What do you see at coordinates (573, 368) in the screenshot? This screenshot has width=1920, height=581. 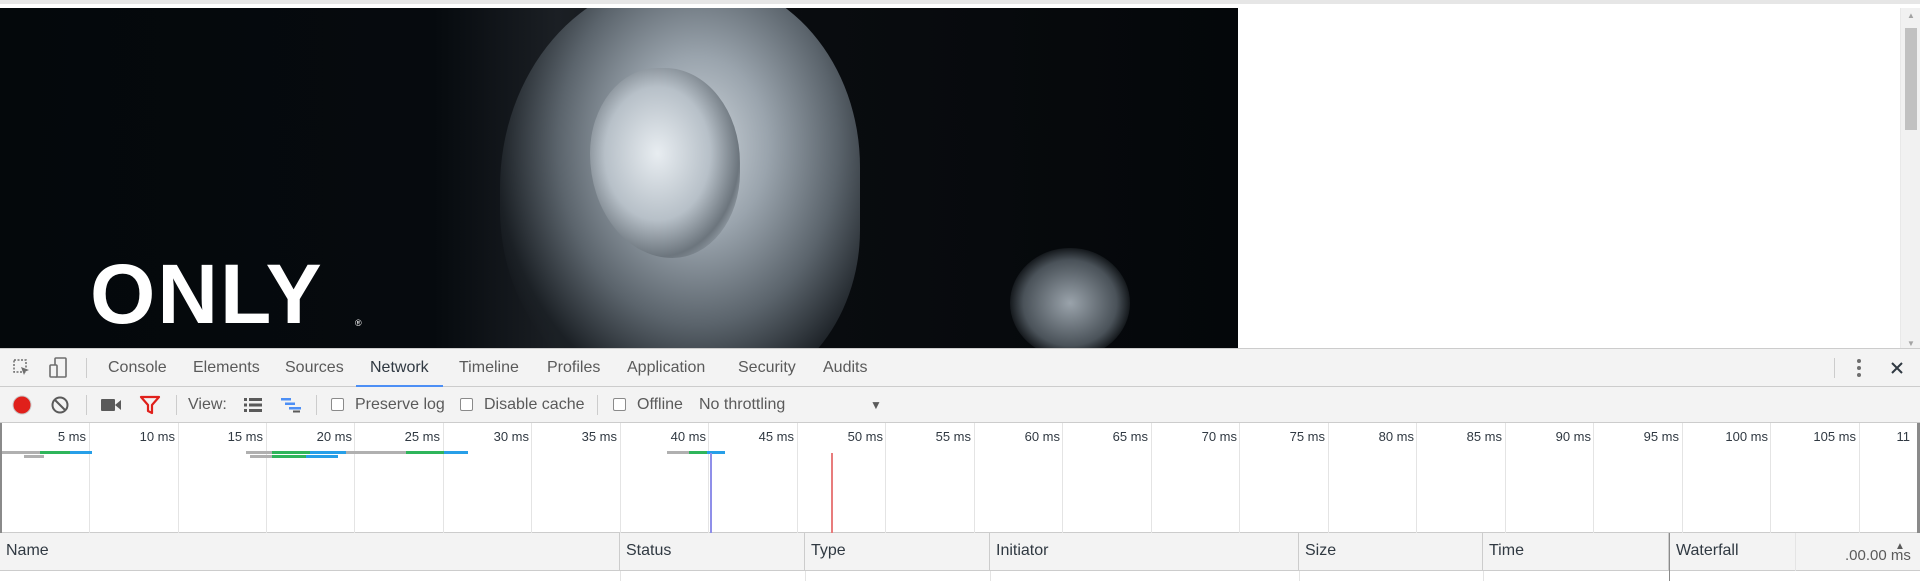 I see `tab-profiles: Profiles` at bounding box center [573, 368].